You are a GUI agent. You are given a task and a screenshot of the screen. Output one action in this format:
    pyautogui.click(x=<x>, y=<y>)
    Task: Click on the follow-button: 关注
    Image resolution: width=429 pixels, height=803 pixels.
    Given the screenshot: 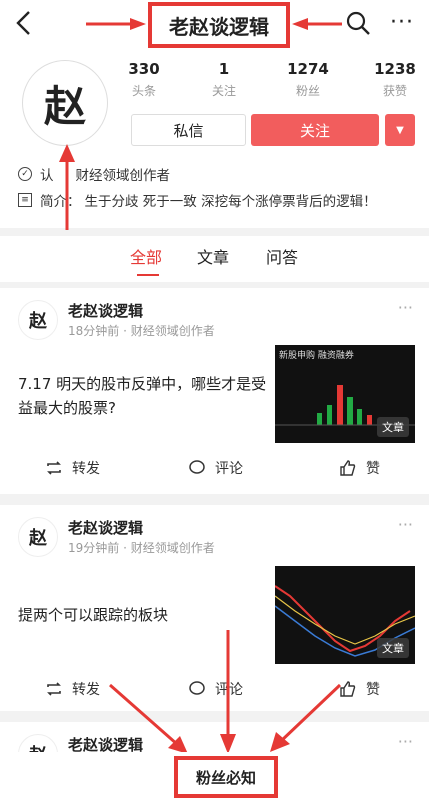 What is the action you would take?
    pyautogui.click(x=315, y=130)
    